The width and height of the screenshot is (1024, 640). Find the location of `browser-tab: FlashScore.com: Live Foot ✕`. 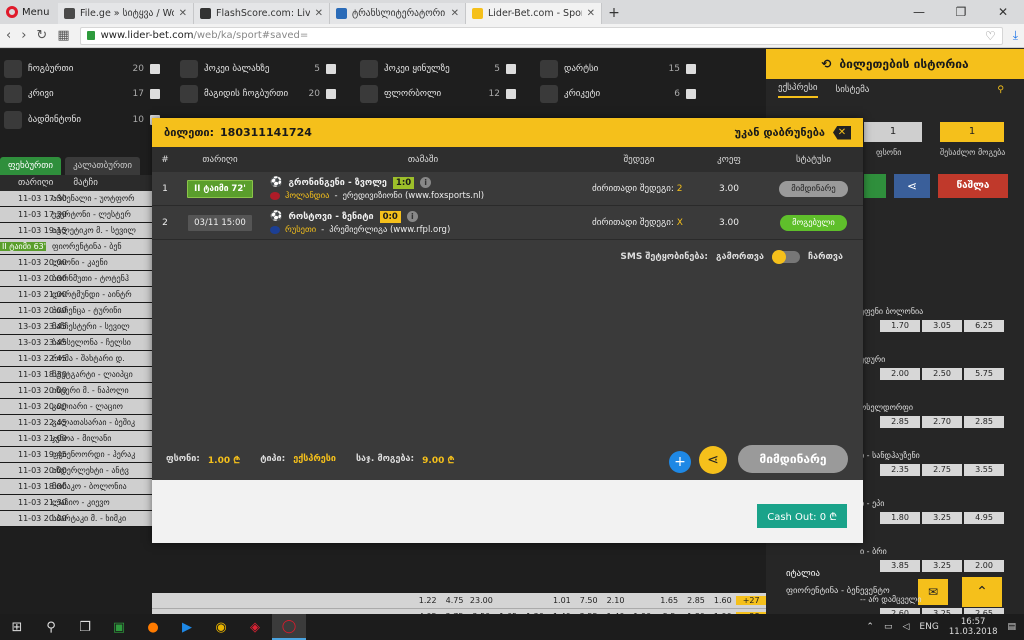

browser-tab: FlashScore.com: Live Foot ✕ is located at coordinates (262, 13).